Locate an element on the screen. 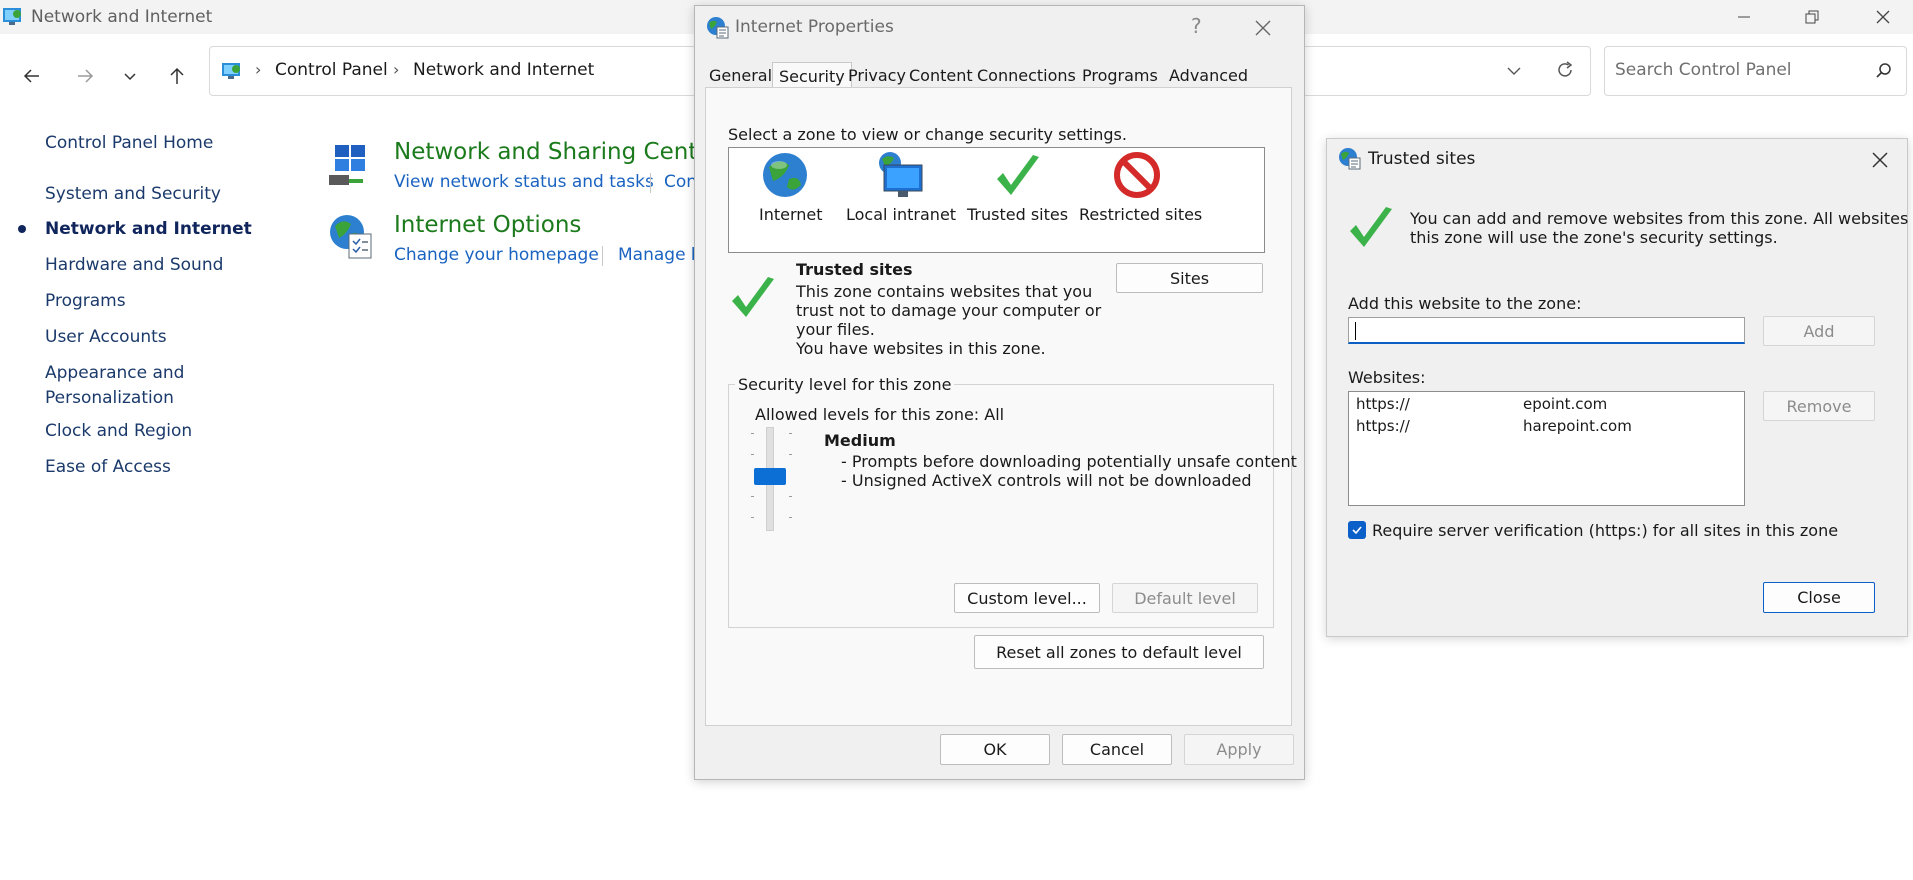  tab-advanced: Advanced is located at coordinates (1208, 75).